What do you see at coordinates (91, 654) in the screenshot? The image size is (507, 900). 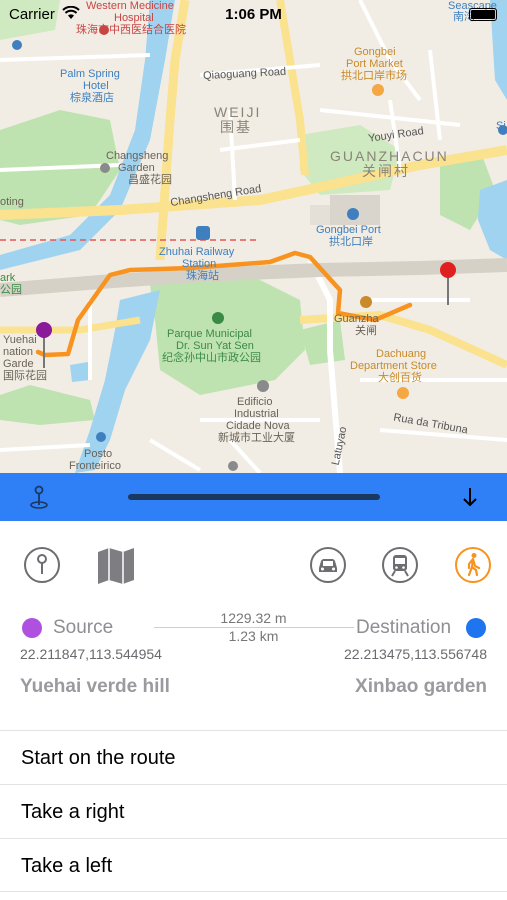 I see `source-coordinates: 22.211847,113.544954` at bounding box center [91, 654].